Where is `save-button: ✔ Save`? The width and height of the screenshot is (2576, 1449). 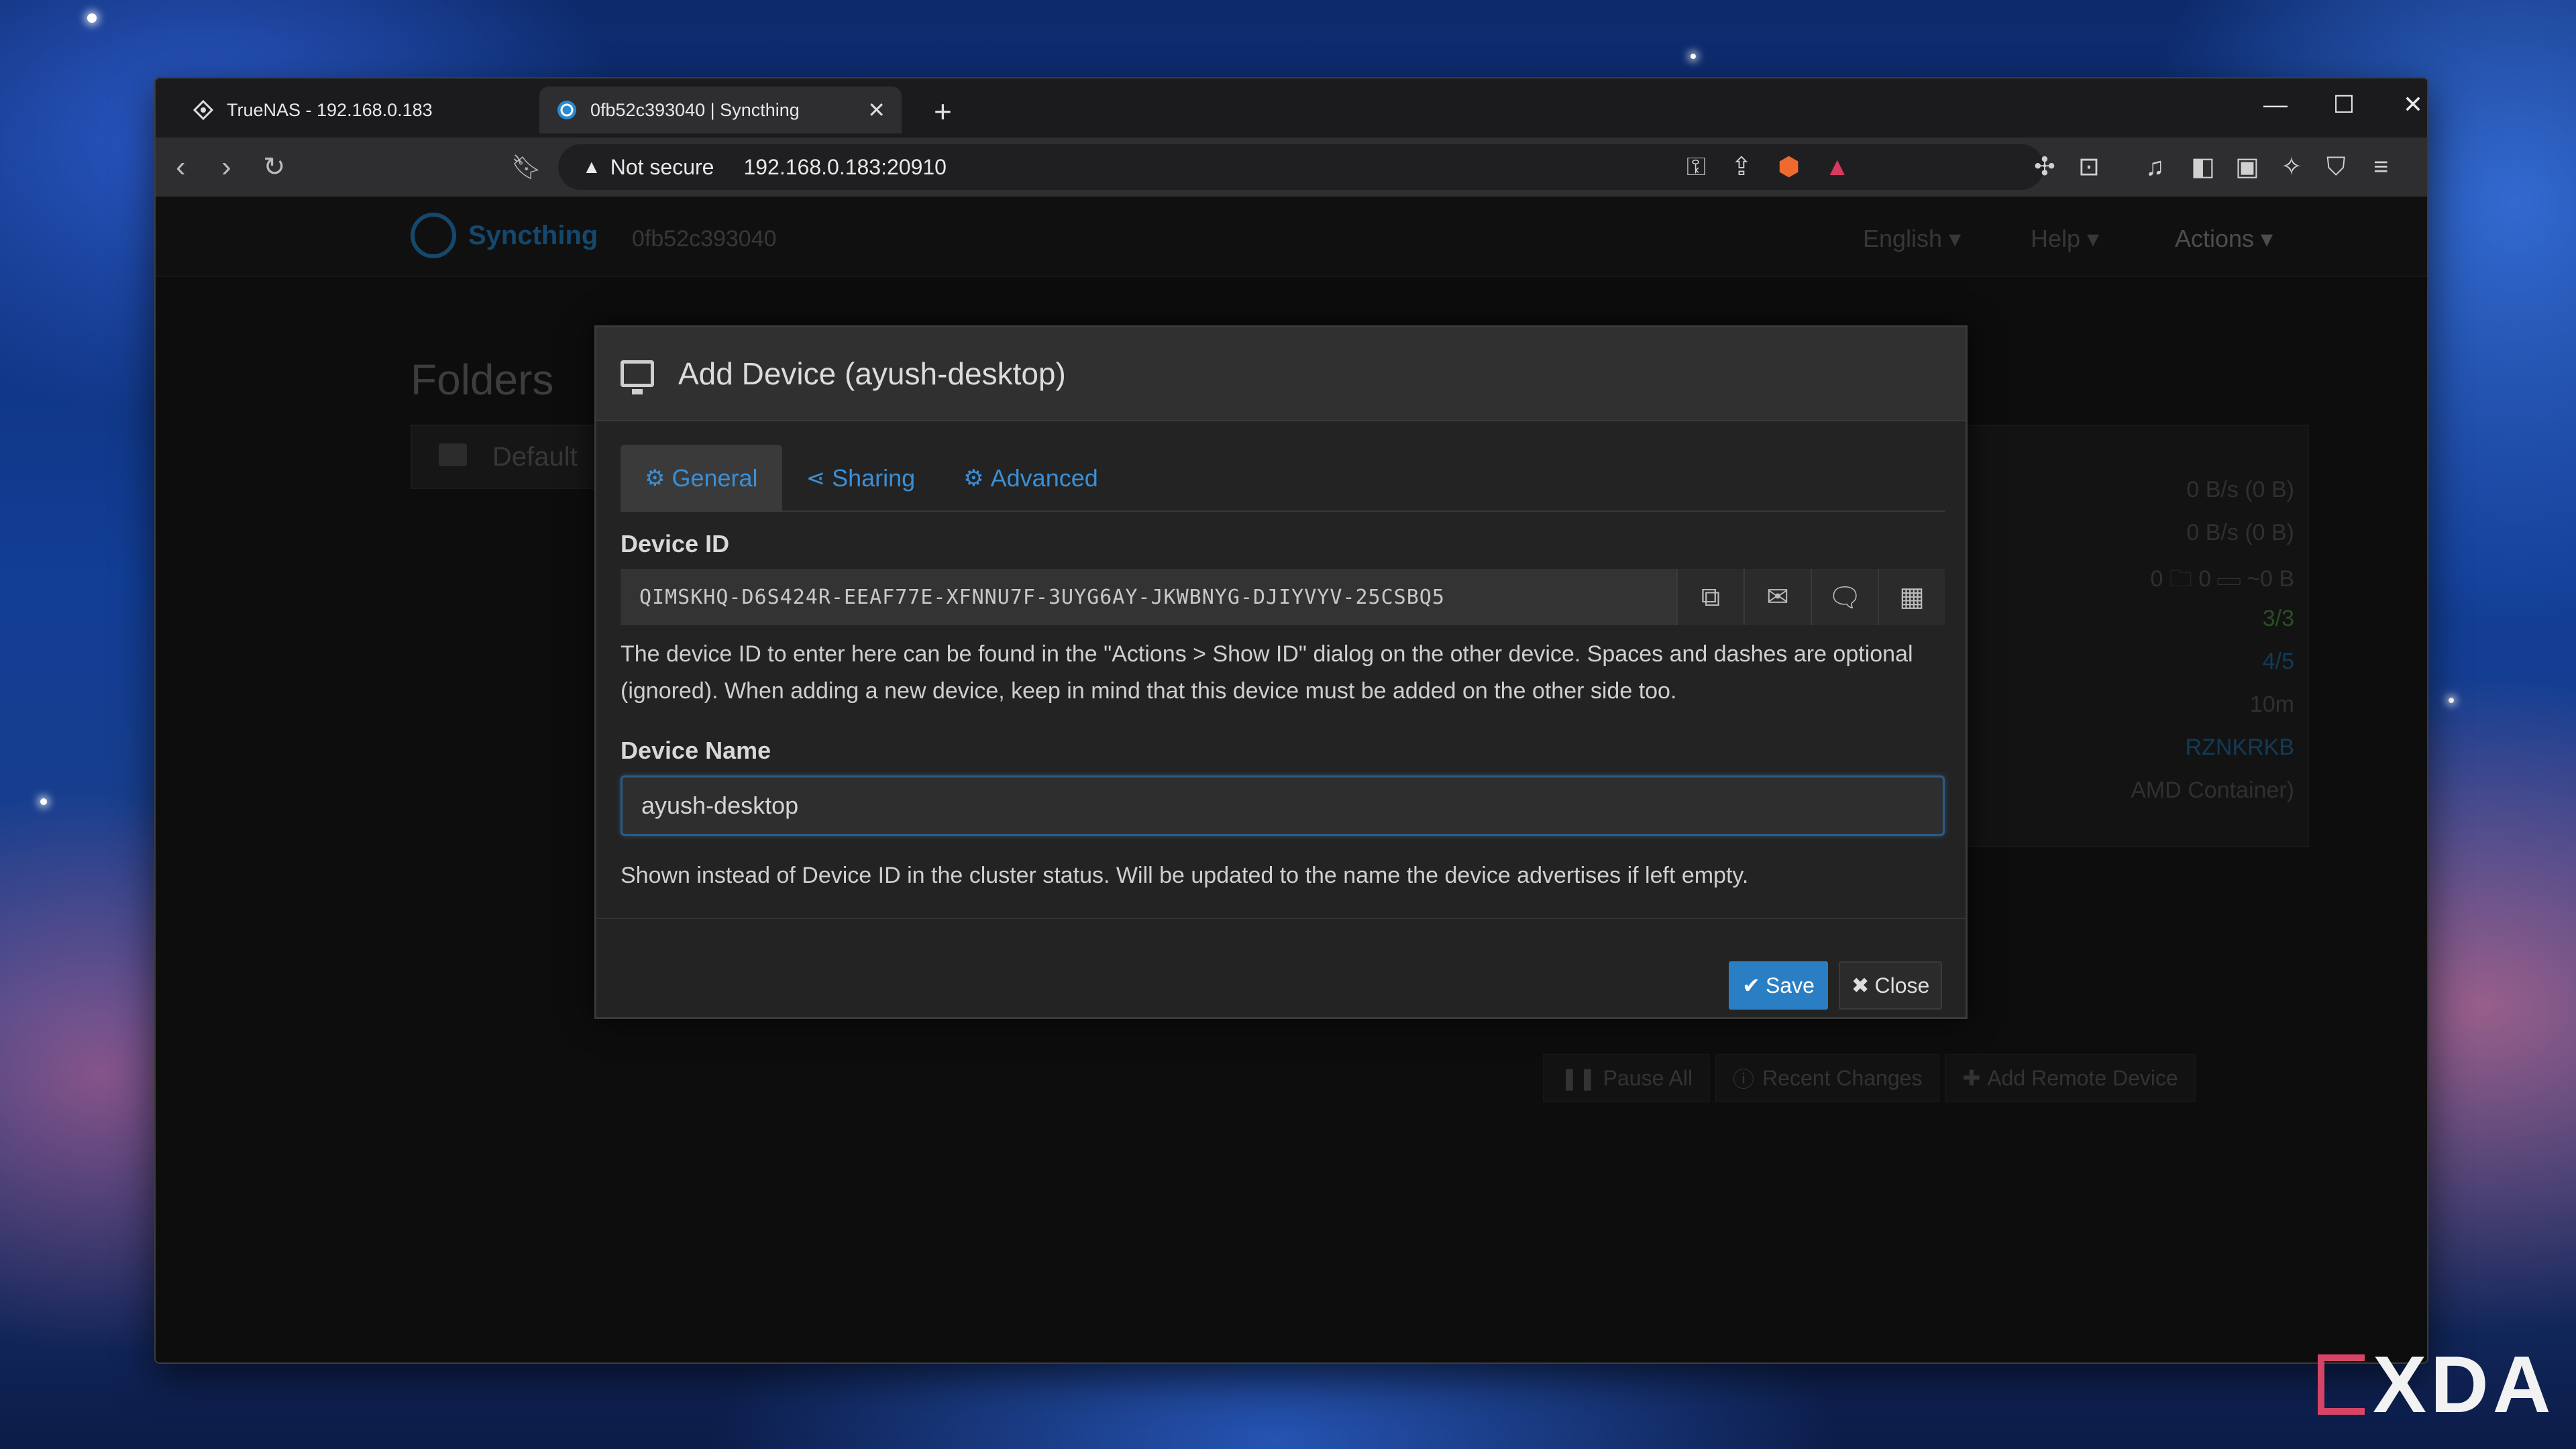 save-button: ✔ Save is located at coordinates (1778, 985).